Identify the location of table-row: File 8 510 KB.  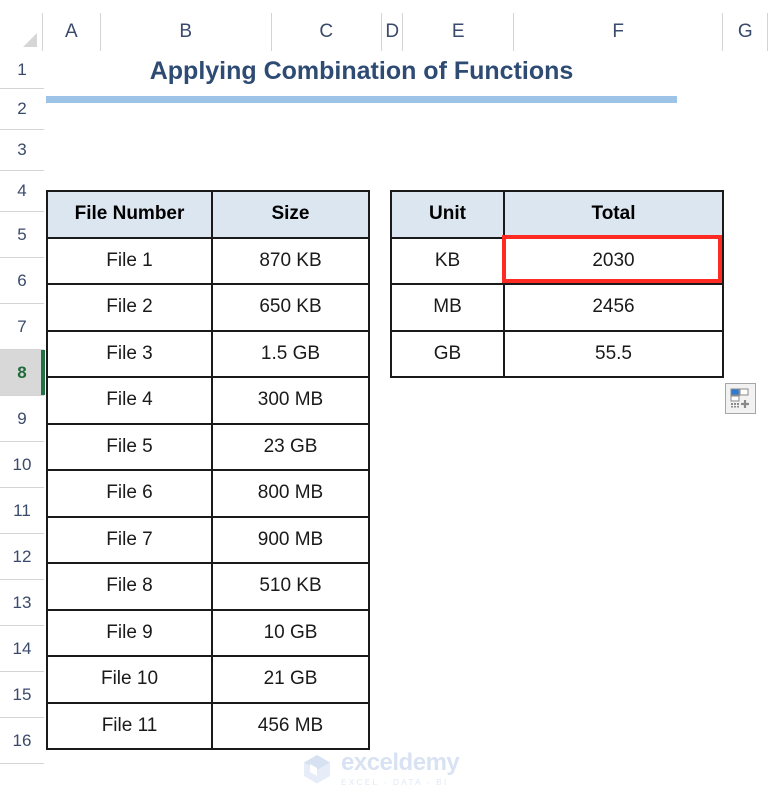
(208, 586).